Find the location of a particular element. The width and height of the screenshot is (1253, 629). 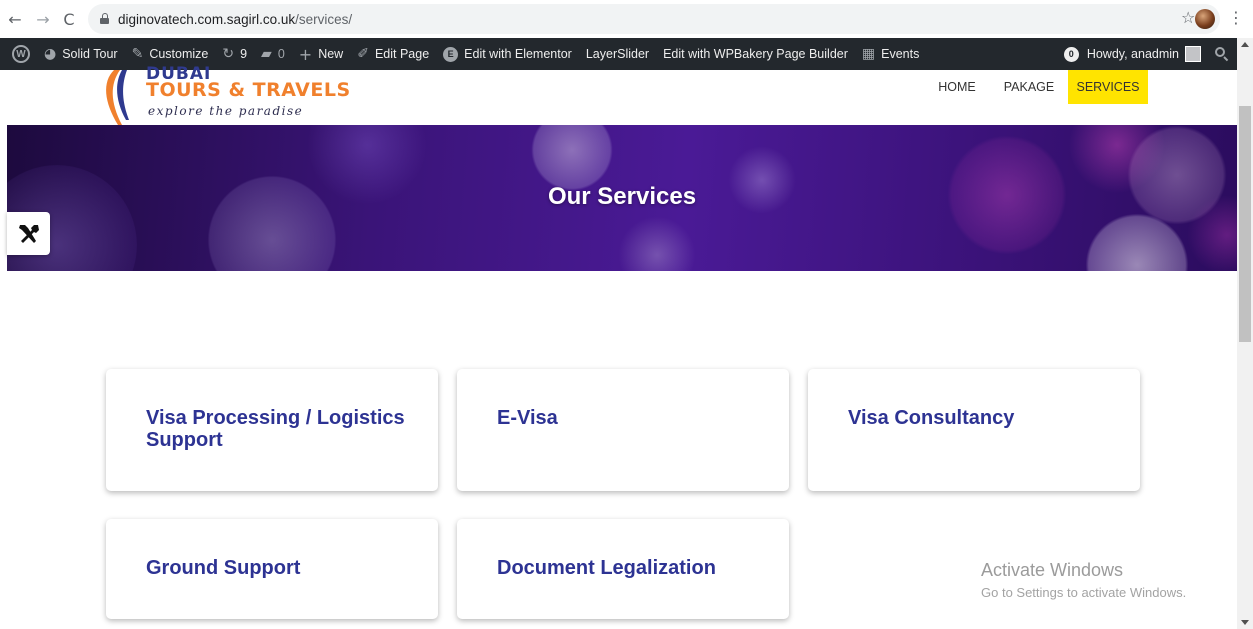

new-label: New is located at coordinates (331, 54).